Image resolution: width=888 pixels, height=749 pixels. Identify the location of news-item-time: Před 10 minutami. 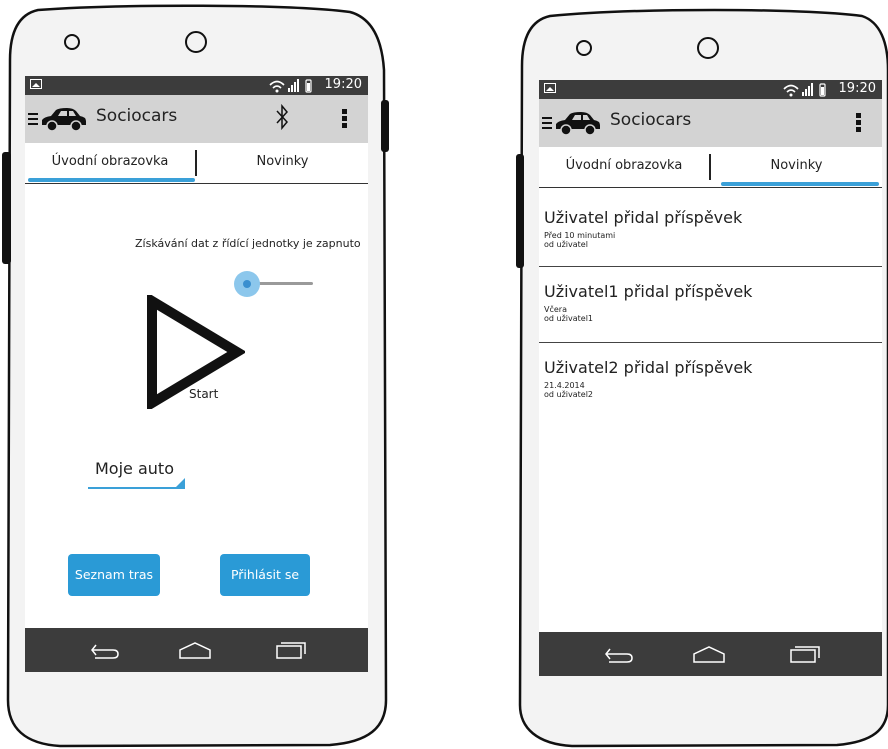
(580, 235).